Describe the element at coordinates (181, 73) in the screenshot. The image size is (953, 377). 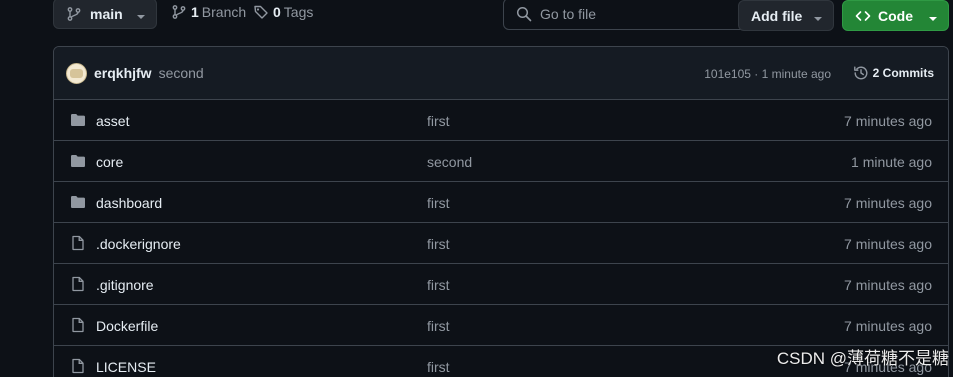
I see `commit-message: second` at that location.